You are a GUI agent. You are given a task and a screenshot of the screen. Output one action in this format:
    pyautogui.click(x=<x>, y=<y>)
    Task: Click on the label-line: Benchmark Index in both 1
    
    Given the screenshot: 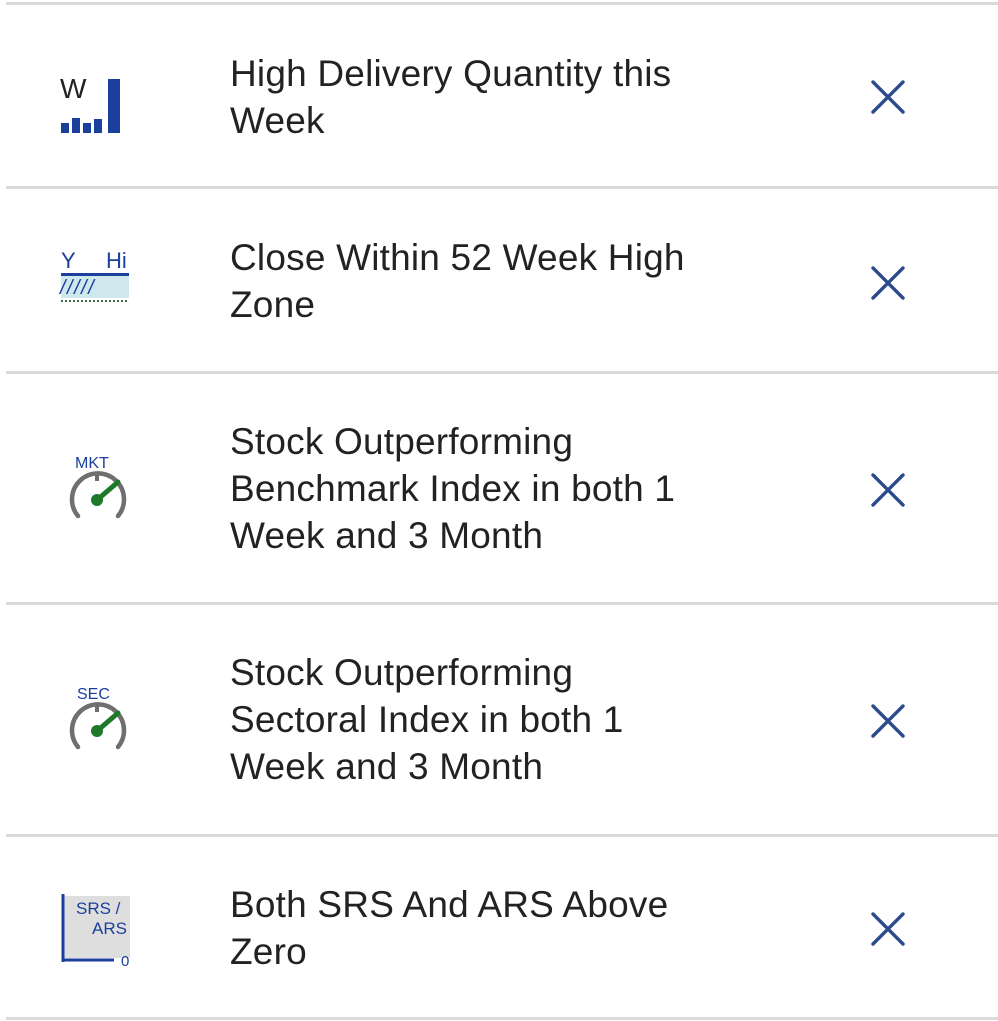 What is the action you would take?
    pyautogui.click(x=453, y=488)
    